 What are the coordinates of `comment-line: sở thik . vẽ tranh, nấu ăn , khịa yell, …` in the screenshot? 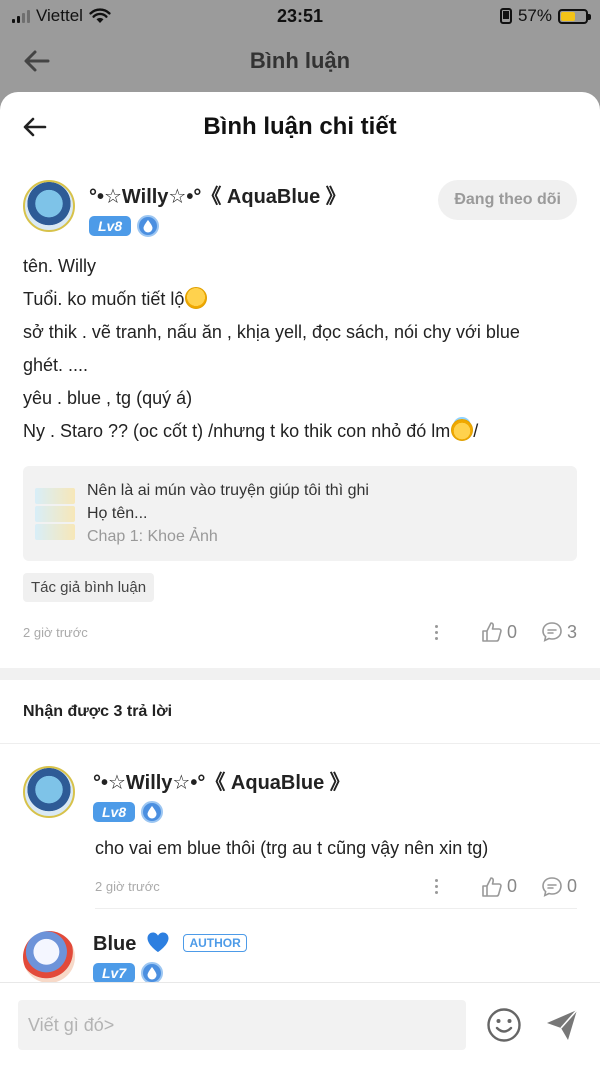 It's located at (271, 332).